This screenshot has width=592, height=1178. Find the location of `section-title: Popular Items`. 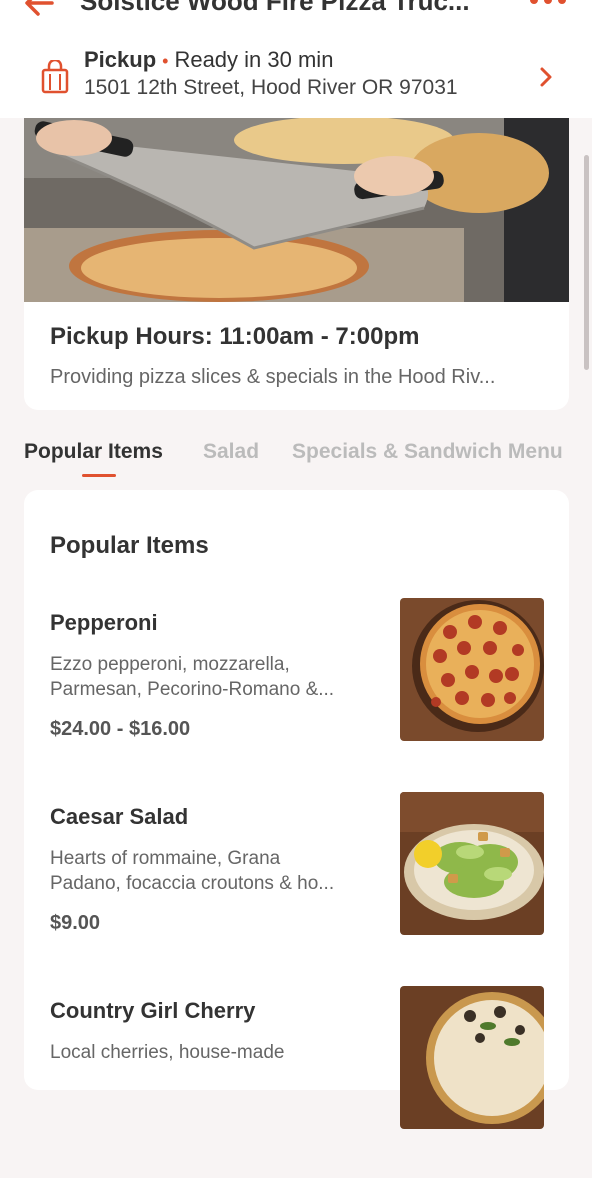

section-title: Popular Items is located at coordinates (129, 545).